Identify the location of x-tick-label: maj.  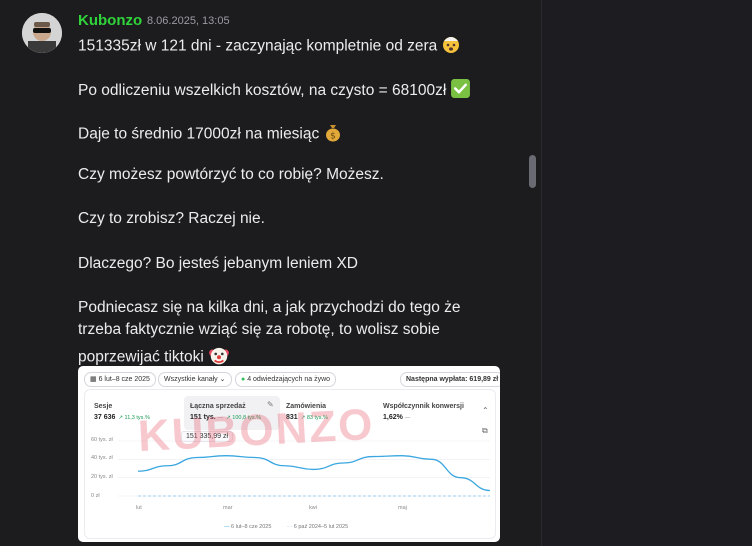
(402, 508).